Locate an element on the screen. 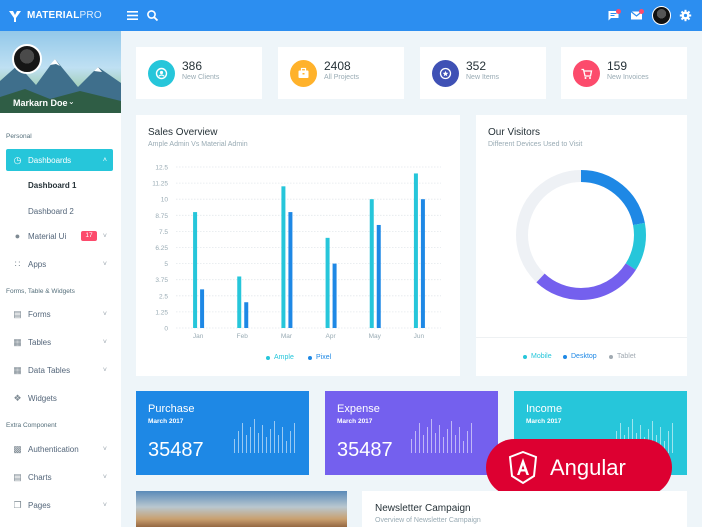  sidebar-item-dashboard1: Dashboard 1 is located at coordinates (52, 185).